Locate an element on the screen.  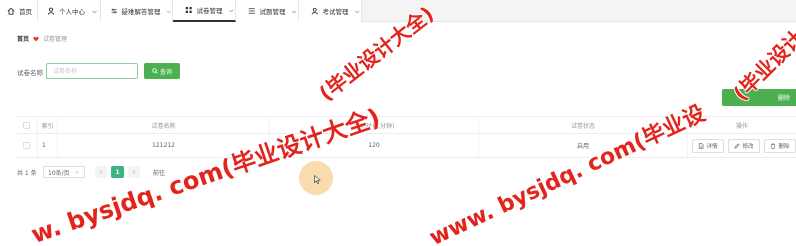
tab-faq-management: 疑难解答管理 is located at coordinates (137, 11).